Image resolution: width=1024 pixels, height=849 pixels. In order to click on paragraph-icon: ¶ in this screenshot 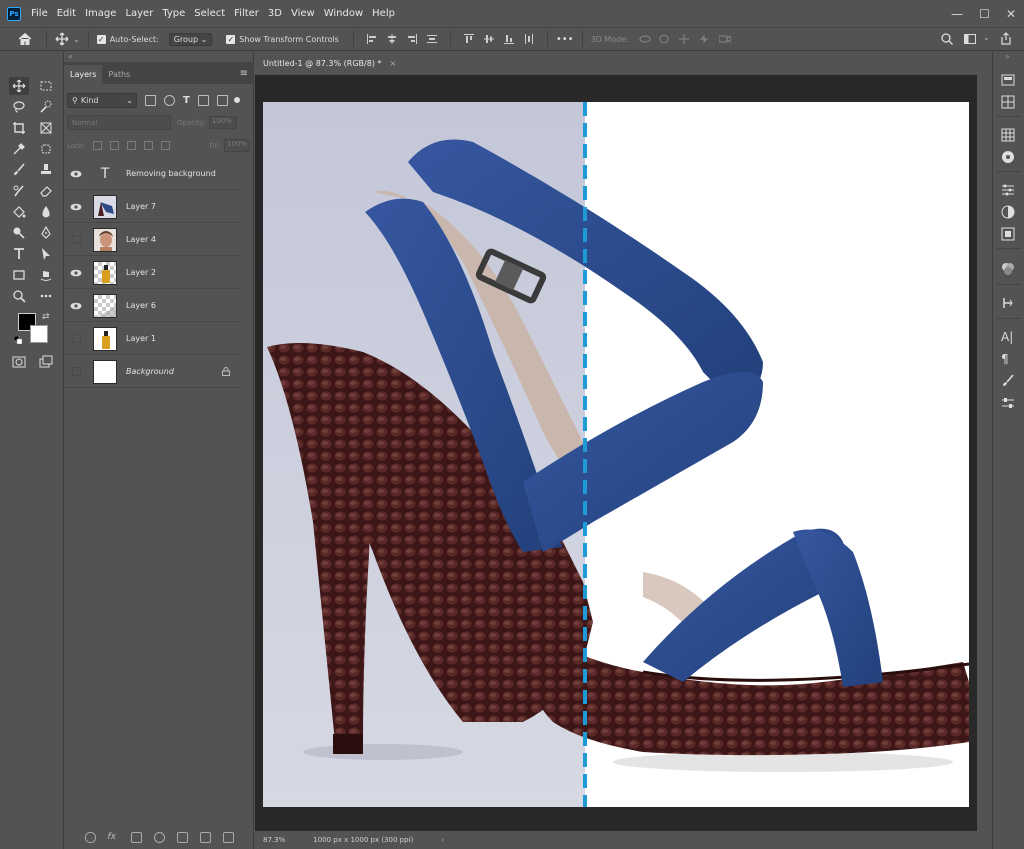, I will do `click(1008, 359)`.